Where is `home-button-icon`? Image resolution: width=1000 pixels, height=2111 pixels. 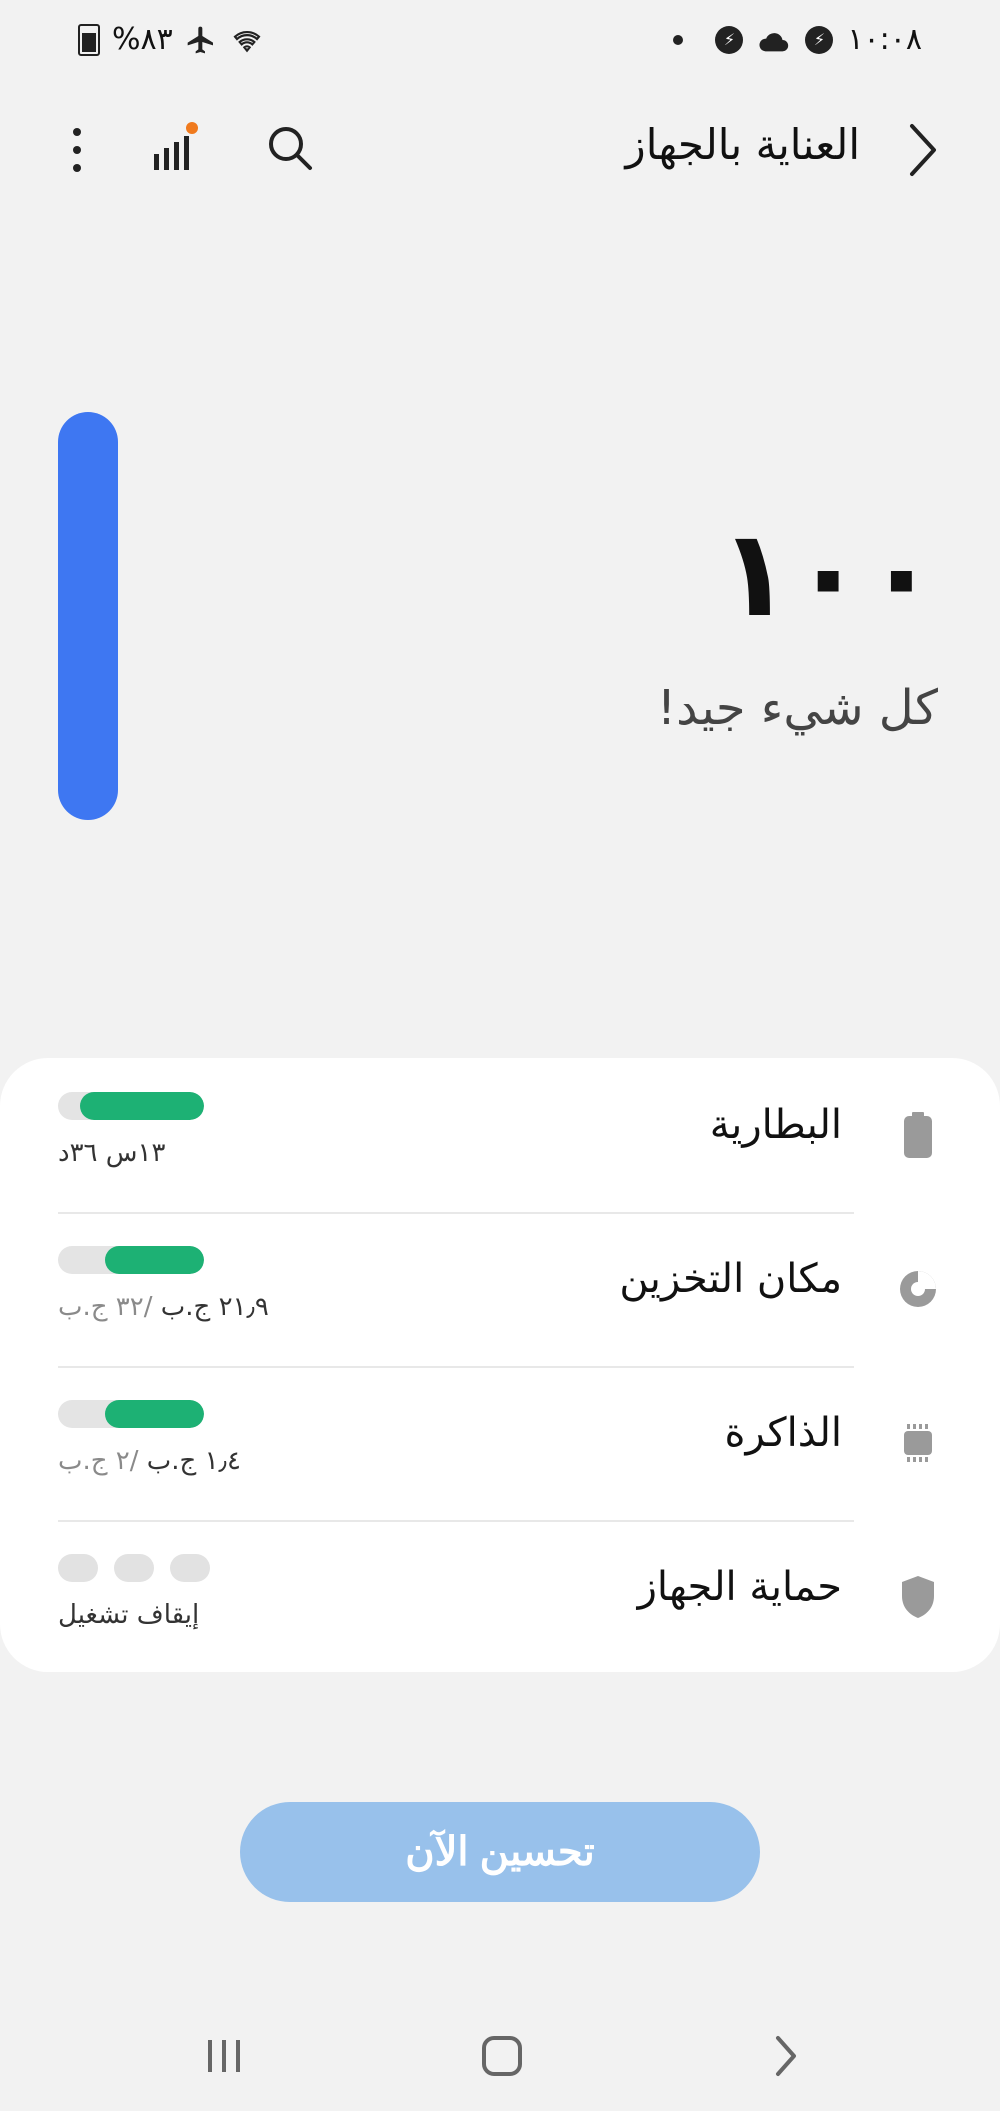 home-button-icon is located at coordinates (502, 2056).